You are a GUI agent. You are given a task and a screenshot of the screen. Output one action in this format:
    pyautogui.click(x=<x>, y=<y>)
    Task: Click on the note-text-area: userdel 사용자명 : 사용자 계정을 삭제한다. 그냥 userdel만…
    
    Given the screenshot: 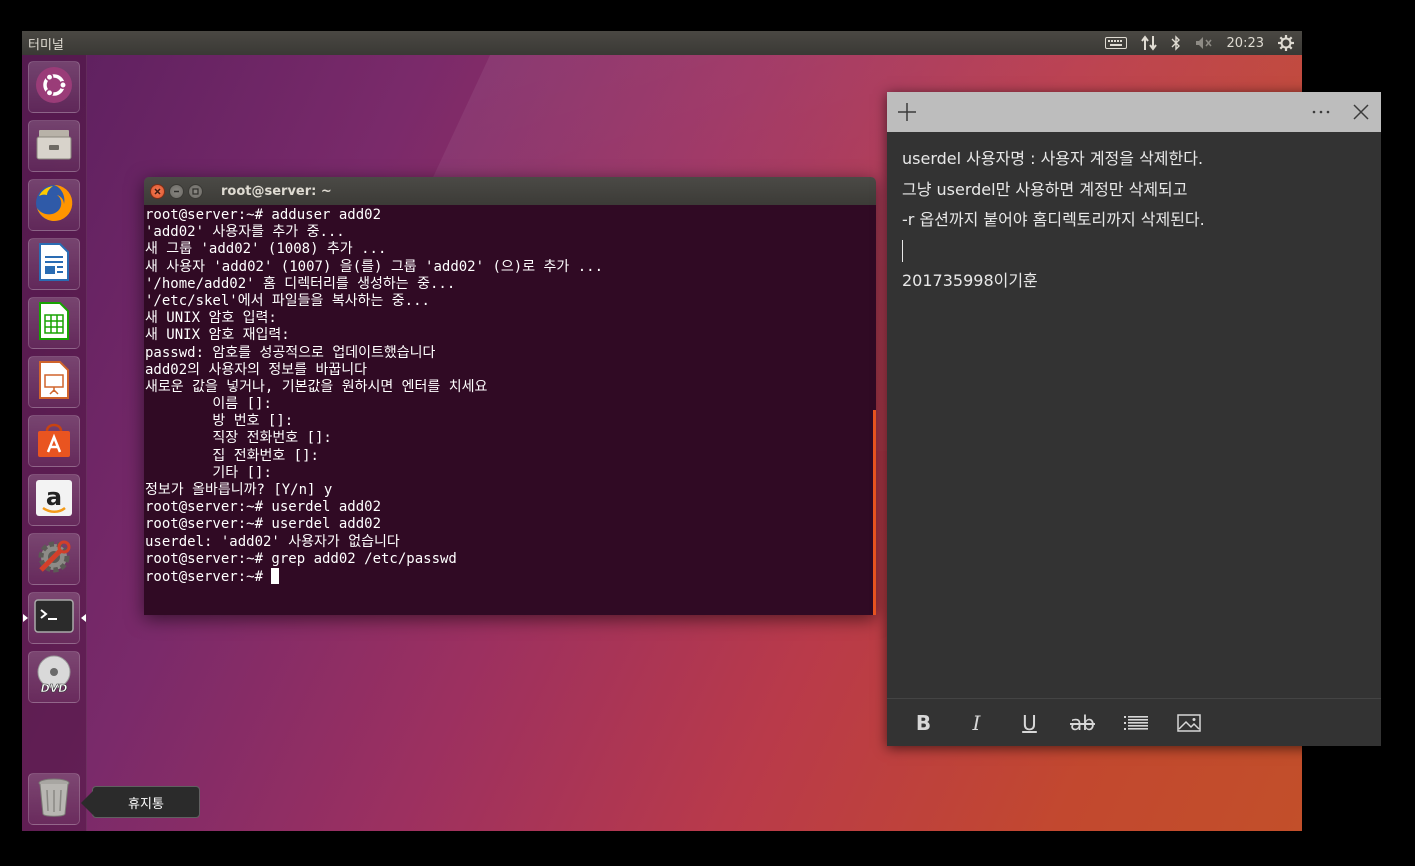 What is the action you would take?
    pyautogui.click(x=1134, y=220)
    